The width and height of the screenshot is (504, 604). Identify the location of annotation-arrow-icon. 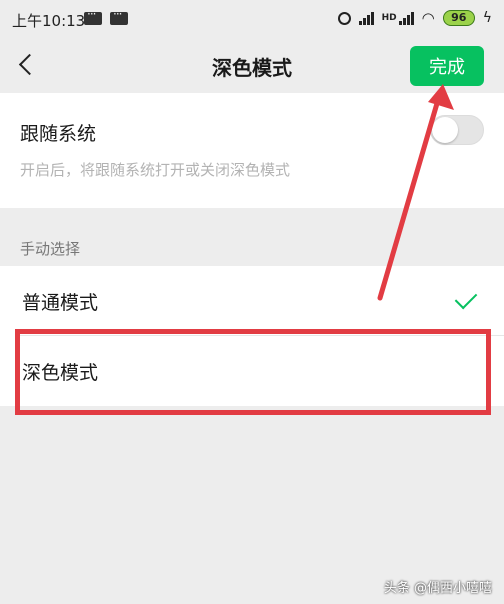
(415, 192).